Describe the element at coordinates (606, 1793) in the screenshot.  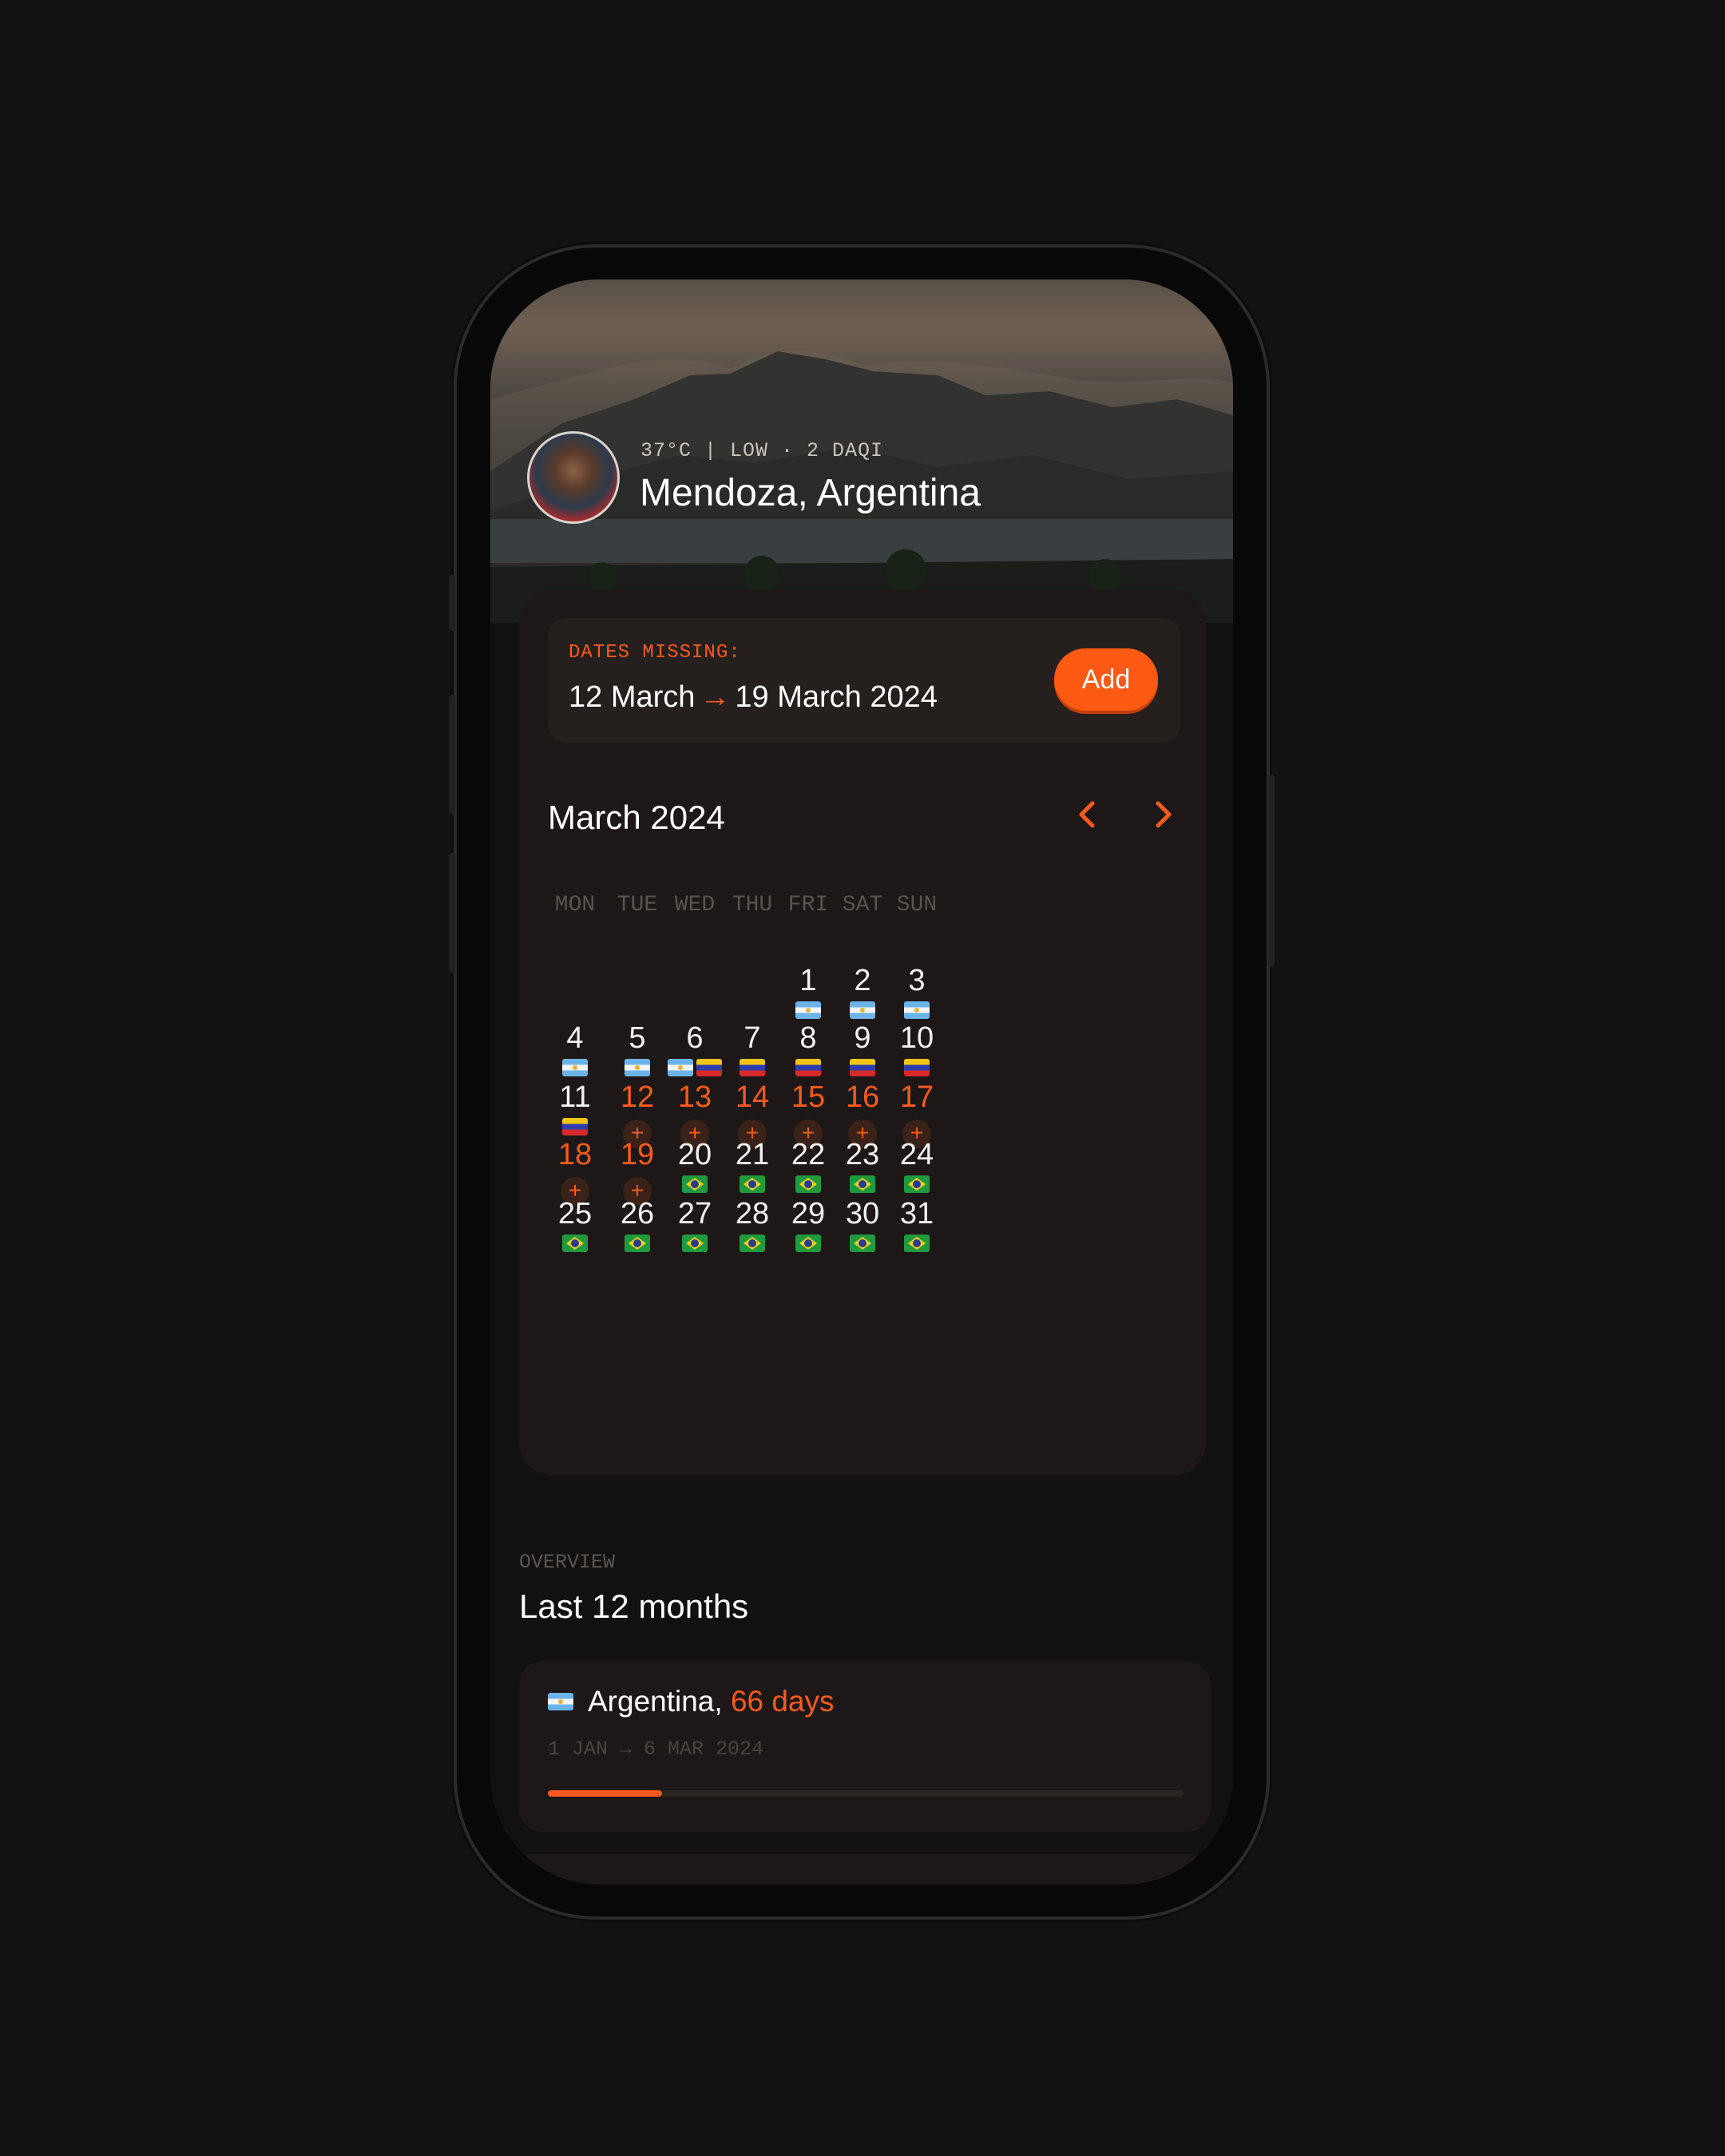
I see `country-progress-fill` at that location.